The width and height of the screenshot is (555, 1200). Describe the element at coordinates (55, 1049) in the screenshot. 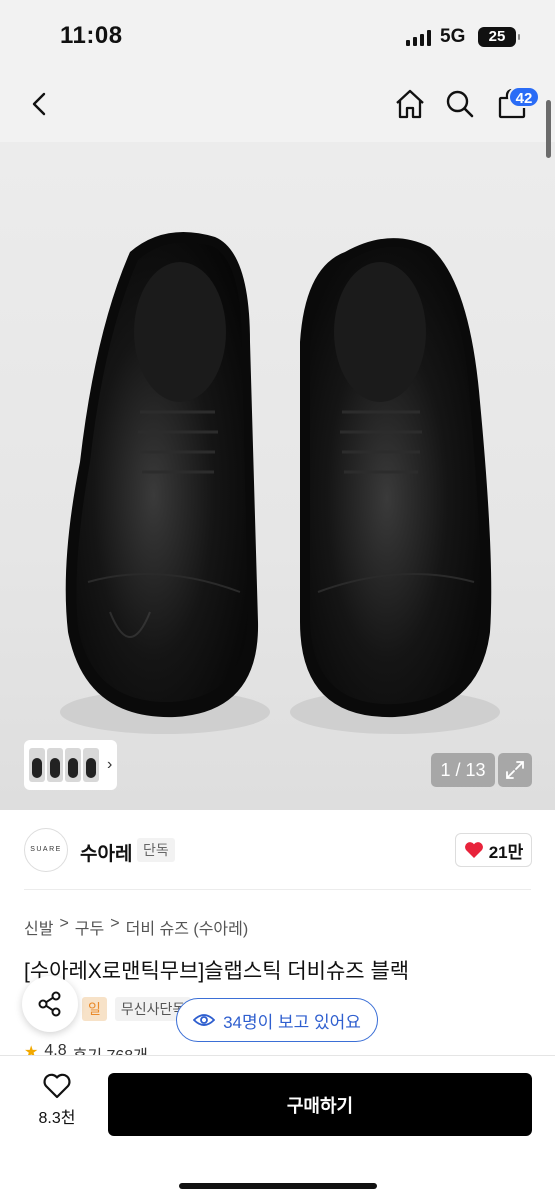

I see `rating-value: 4.8` at that location.